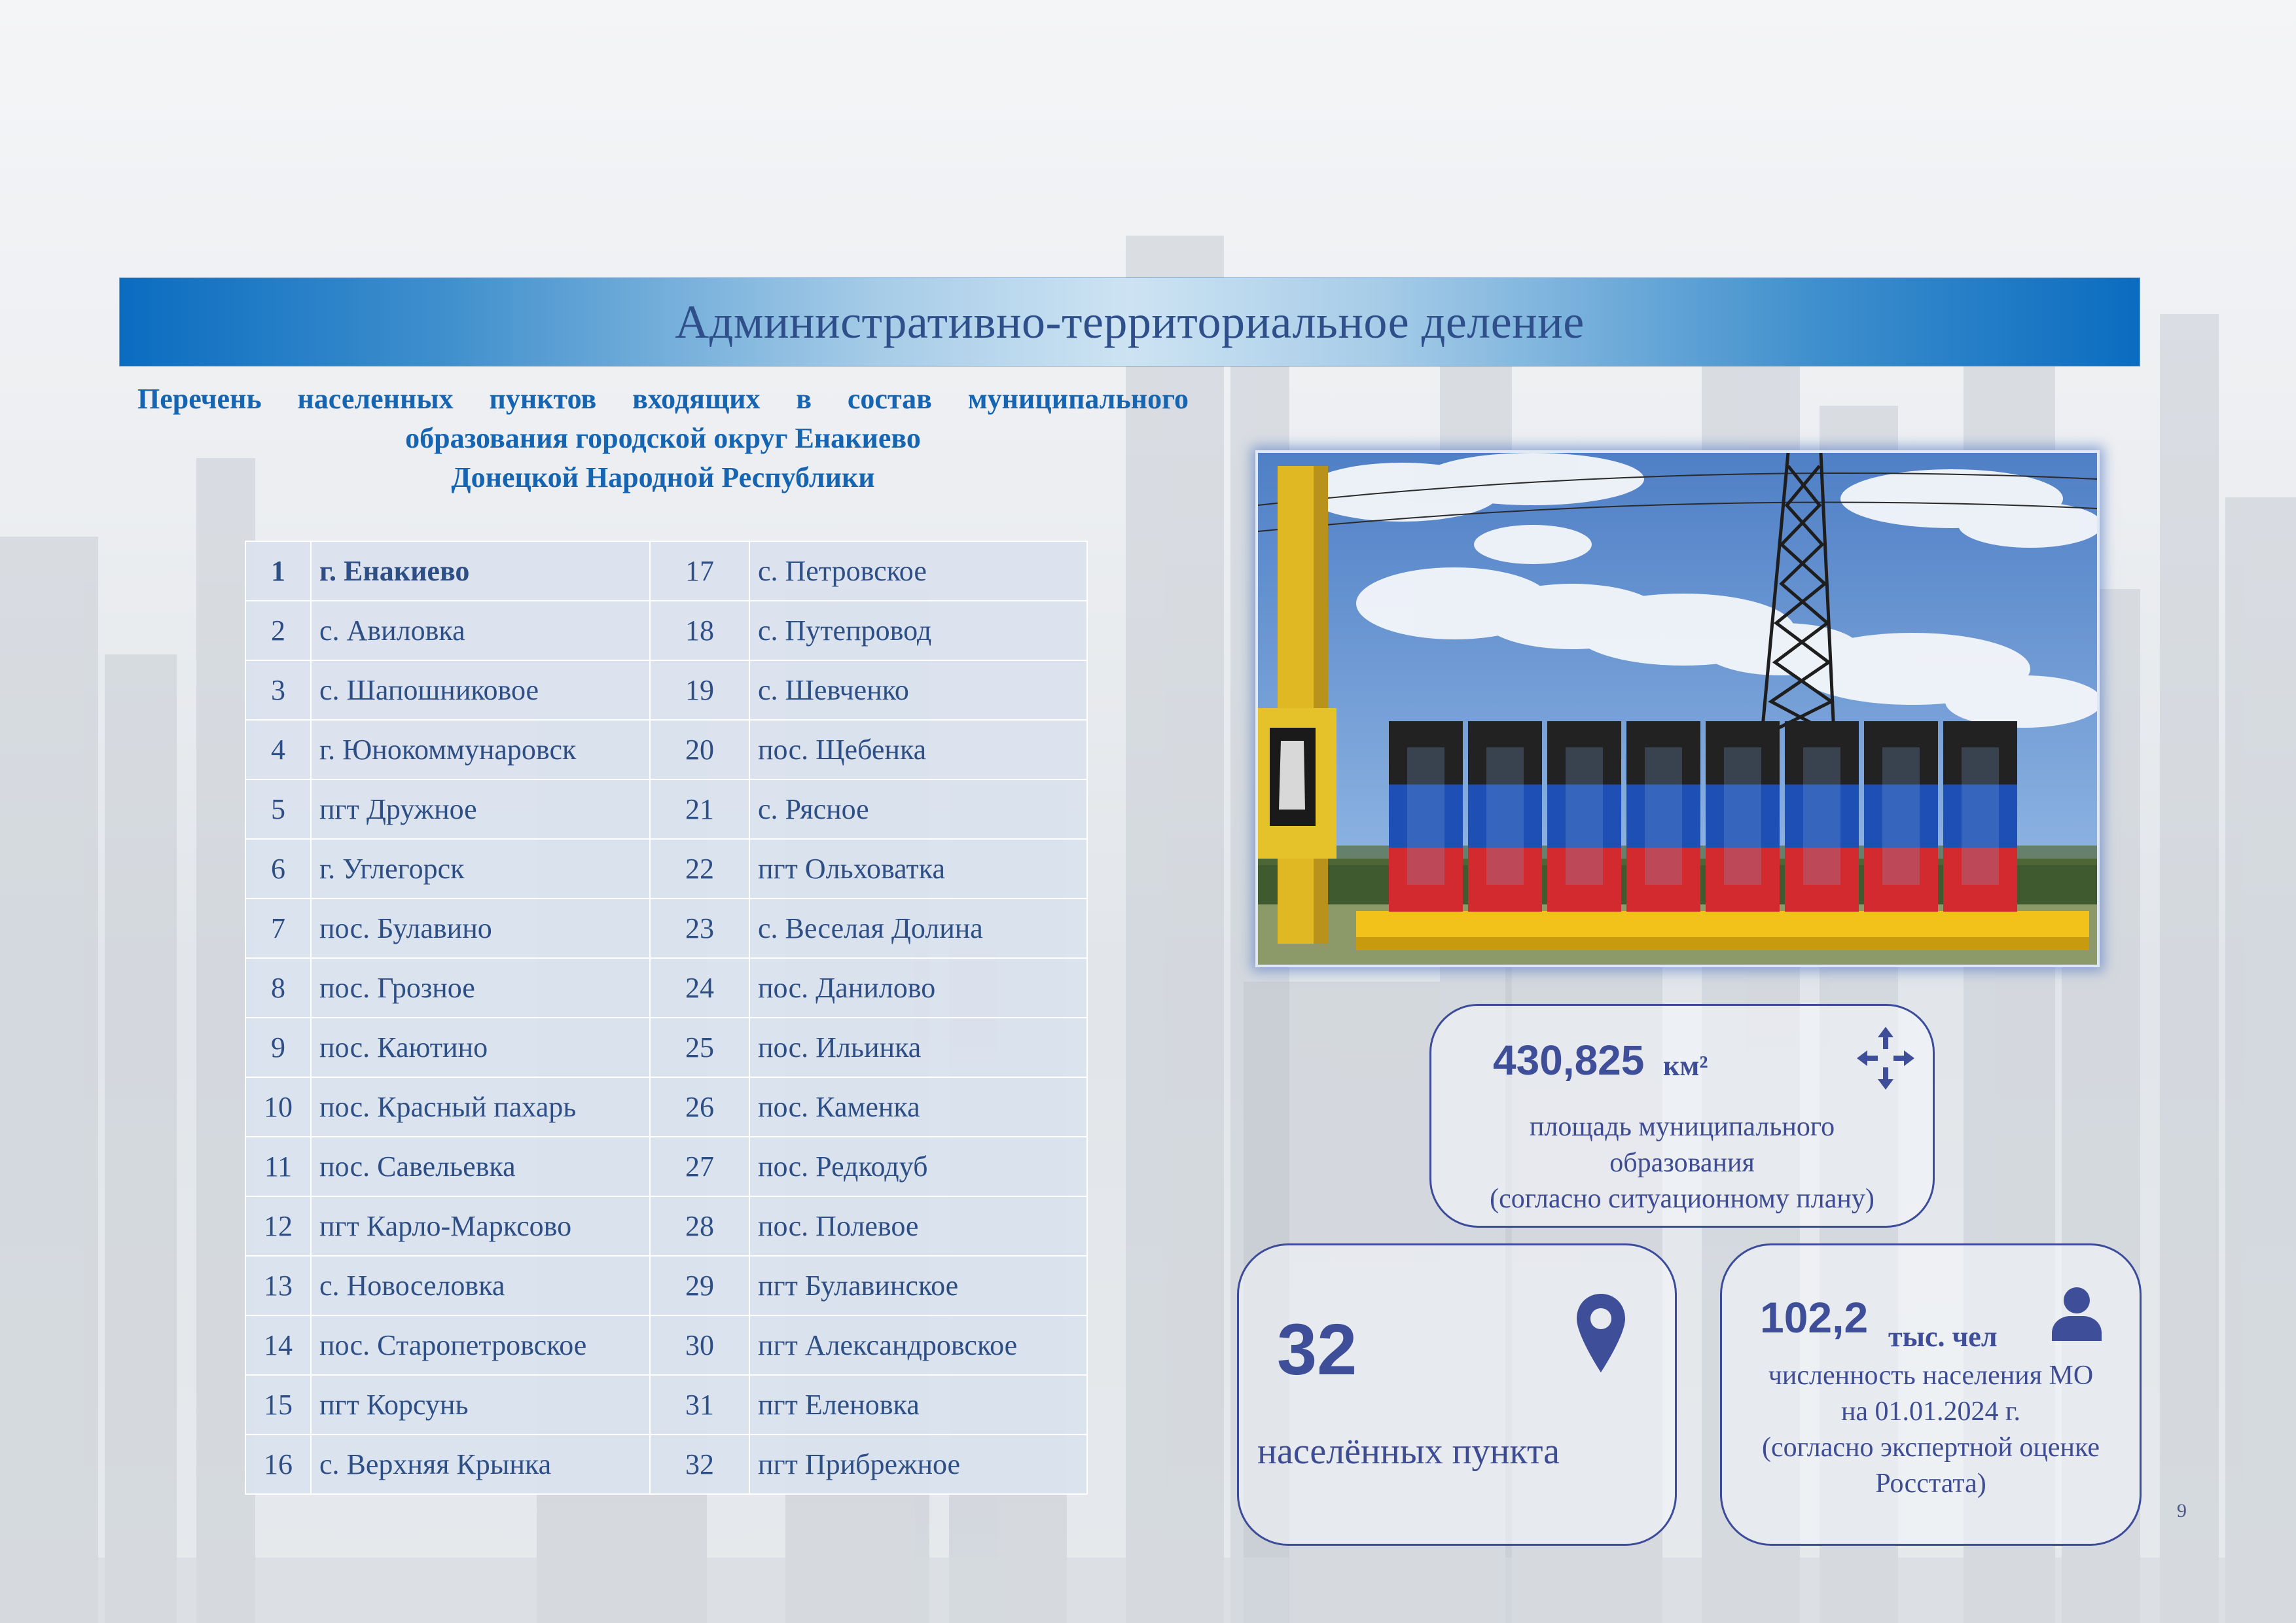 This screenshot has height=1623, width=2296. I want to click on table-row: 9 пос. Каютино 25 пос. Ильинка, so click(666, 1047).